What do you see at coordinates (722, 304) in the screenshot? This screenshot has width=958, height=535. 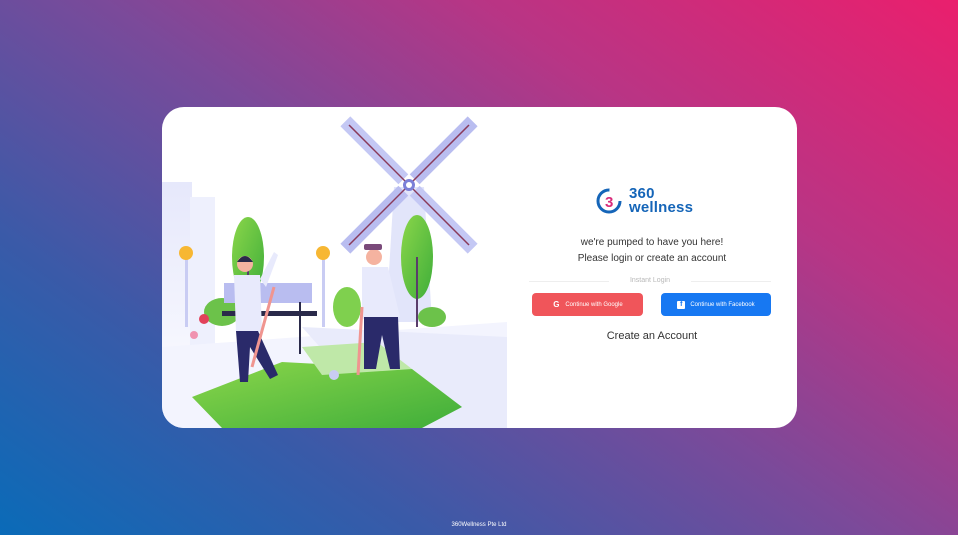 I see `facebook-button-label: Continue with Facebook` at bounding box center [722, 304].